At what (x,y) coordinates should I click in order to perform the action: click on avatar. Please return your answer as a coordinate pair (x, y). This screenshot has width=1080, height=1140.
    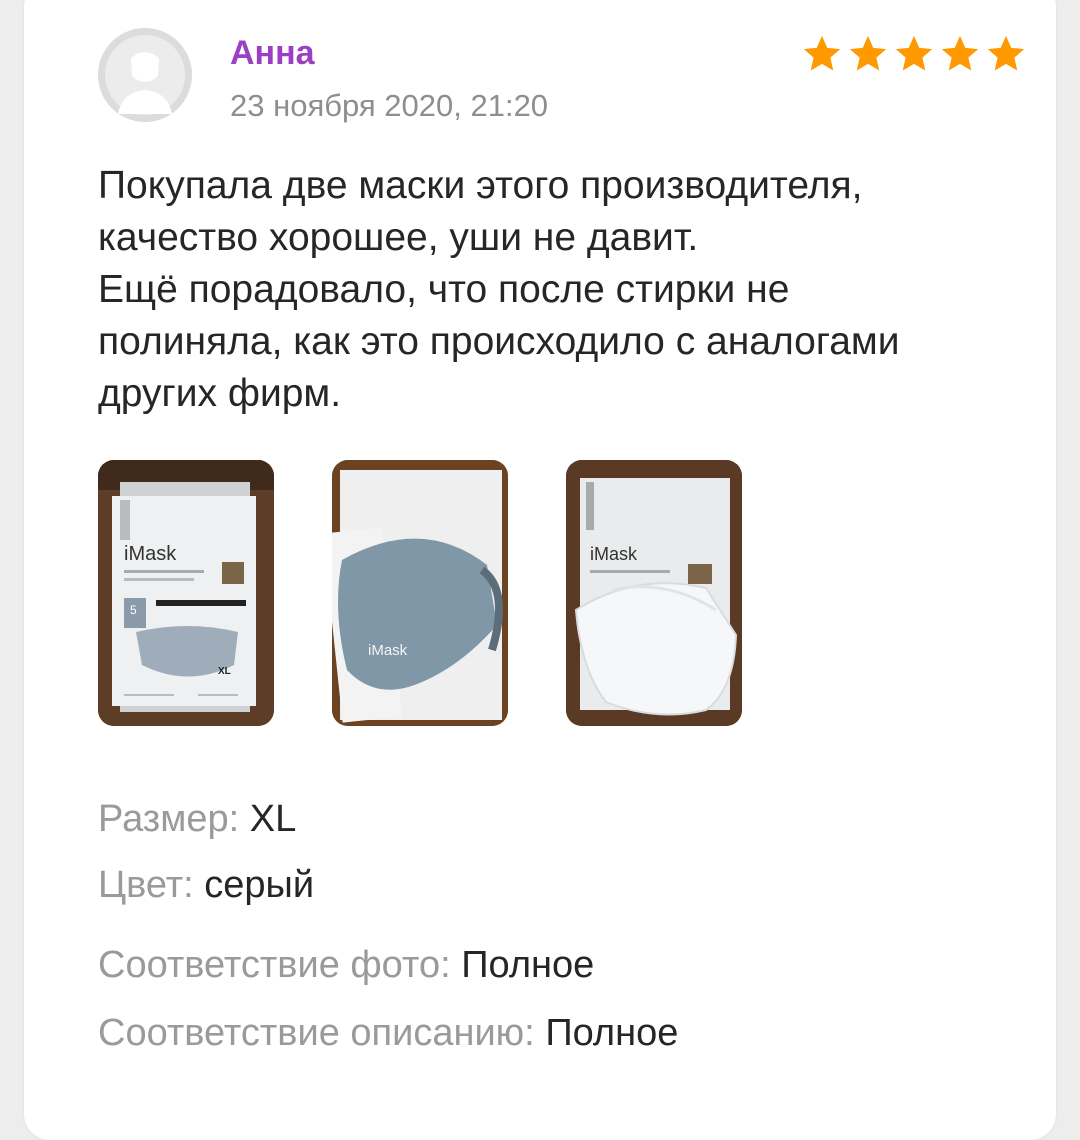
    Looking at the image, I should click on (145, 75).